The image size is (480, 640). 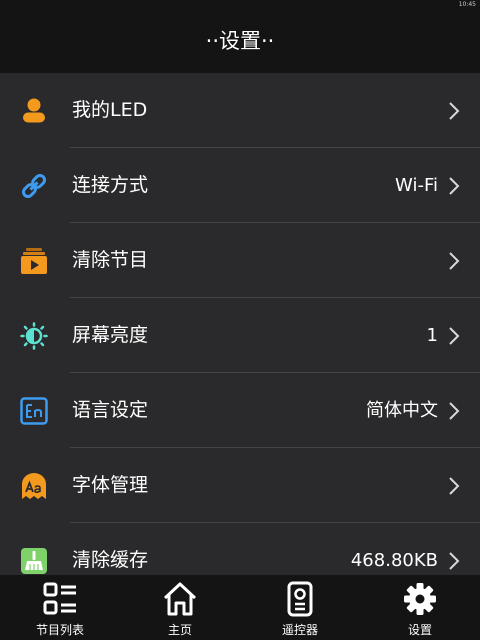 What do you see at coordinates (467, 4) in the screenshot?
I see `status-time: 10:45` at bounding box center [467, 4].